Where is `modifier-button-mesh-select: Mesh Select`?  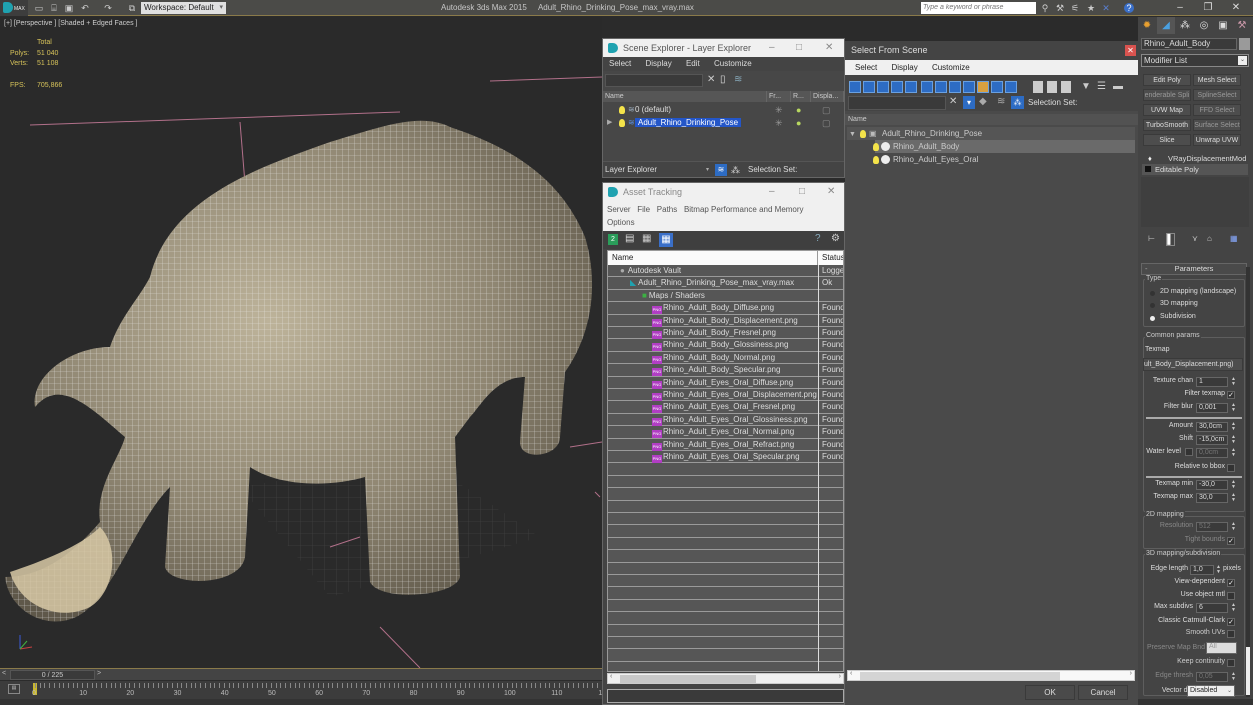
modifier-button-mesh-select: Mesh Select is located at coordinates (1217, 80).